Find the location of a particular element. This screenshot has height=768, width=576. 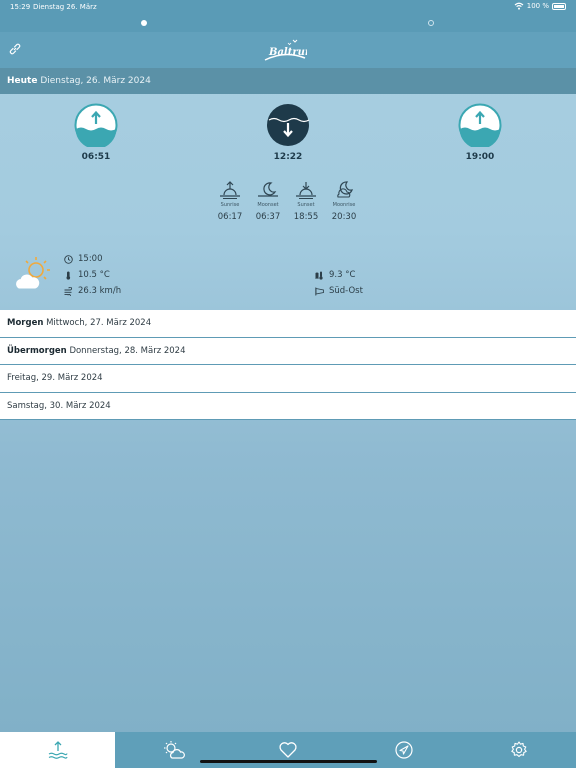

battery-icon is located at coordinates (559, 6).